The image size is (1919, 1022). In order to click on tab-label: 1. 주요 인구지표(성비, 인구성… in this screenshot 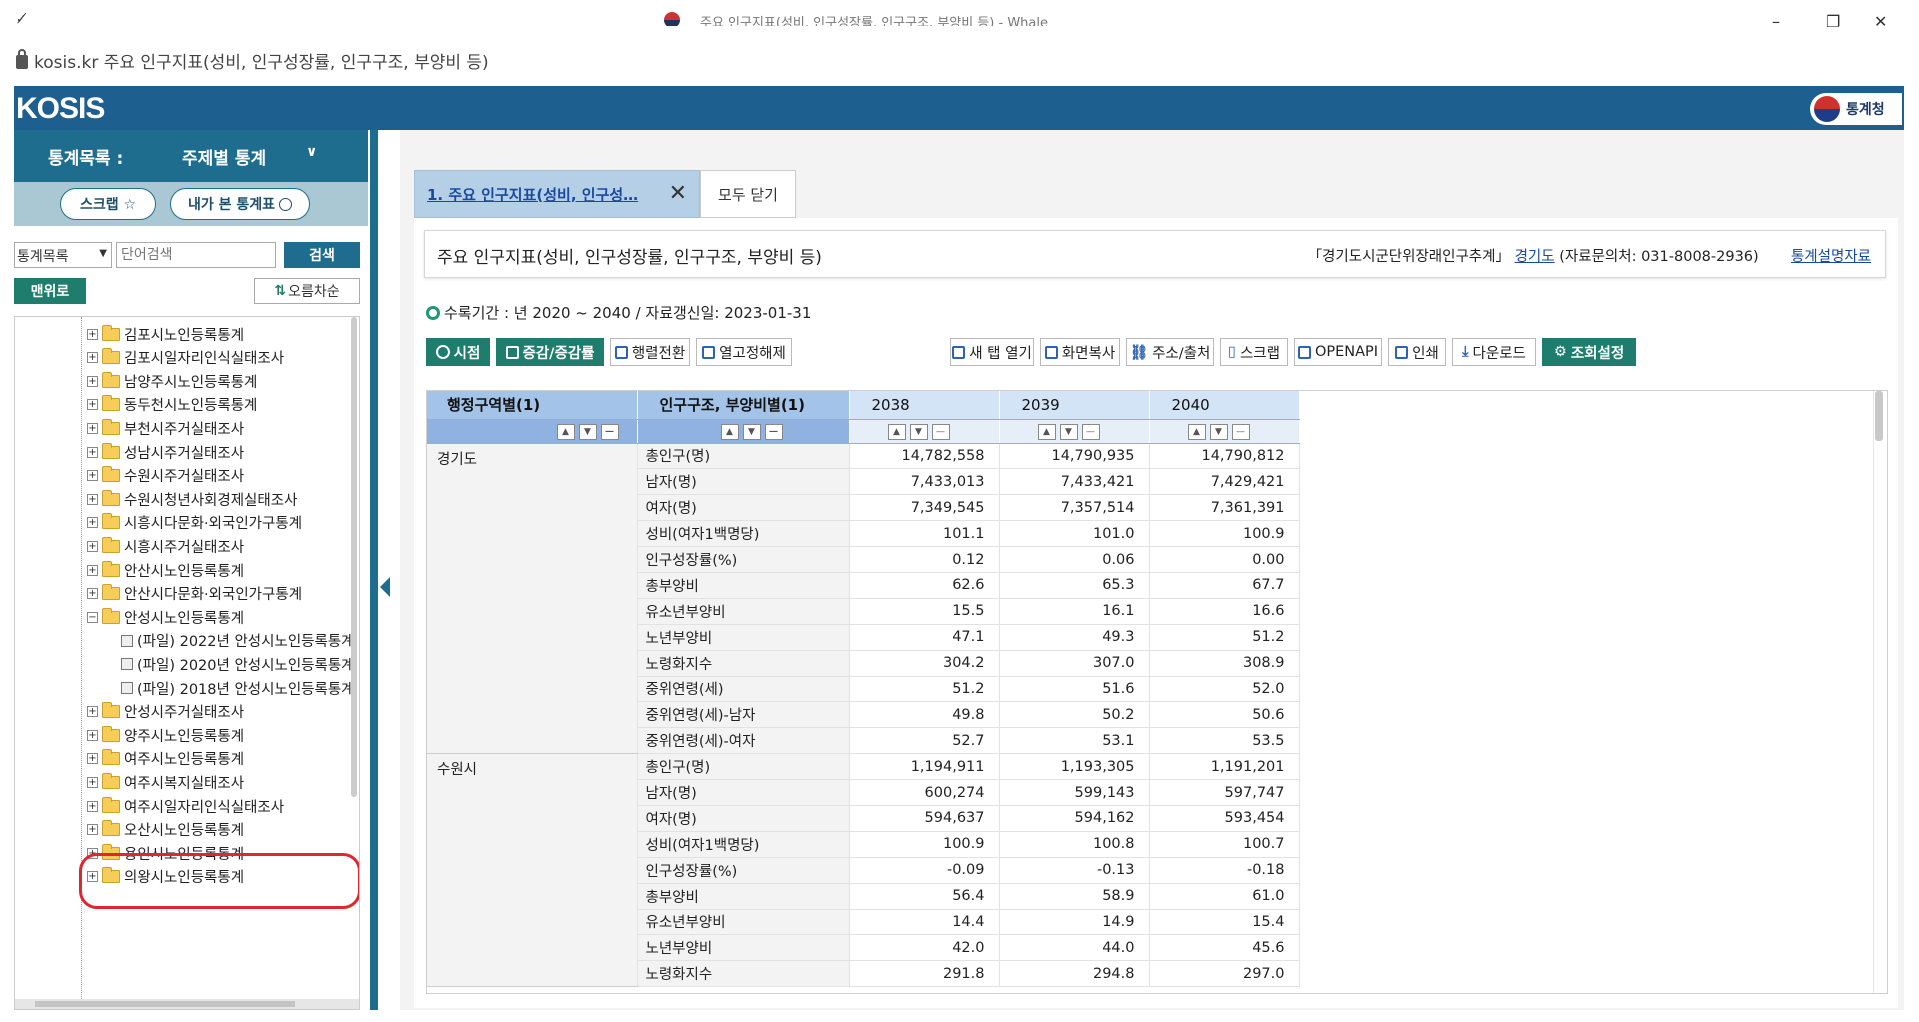, I will do `click(542, 194)`.